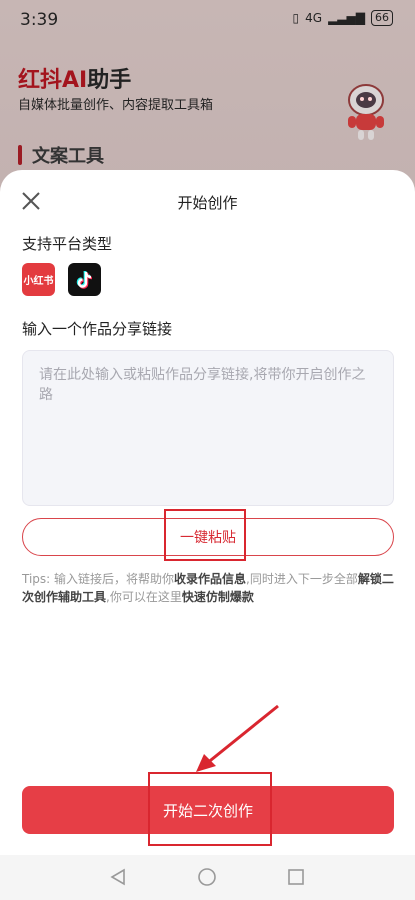 This screenshot has height=900, width=415. What do you see at coordinates (366, 112) in the screenshot?
I see `robot-mascot-icon` at bounding box center [366, 112].